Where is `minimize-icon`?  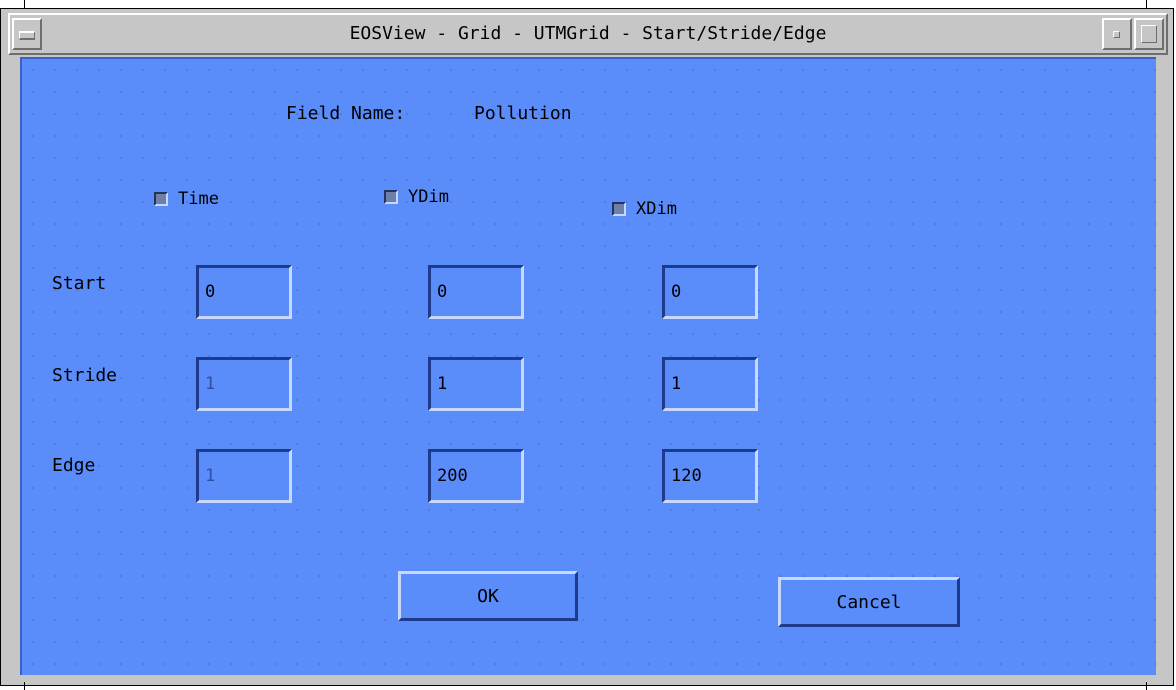
minimize-icon is located at coordinates (1116, 34).